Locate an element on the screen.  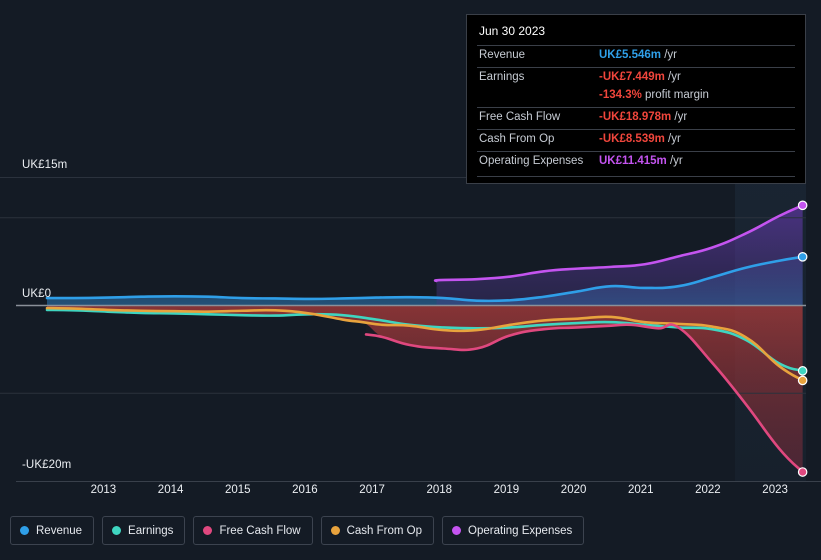
legend-item-cash-from-op: Cash From Op is located at coordinates (377, 530).